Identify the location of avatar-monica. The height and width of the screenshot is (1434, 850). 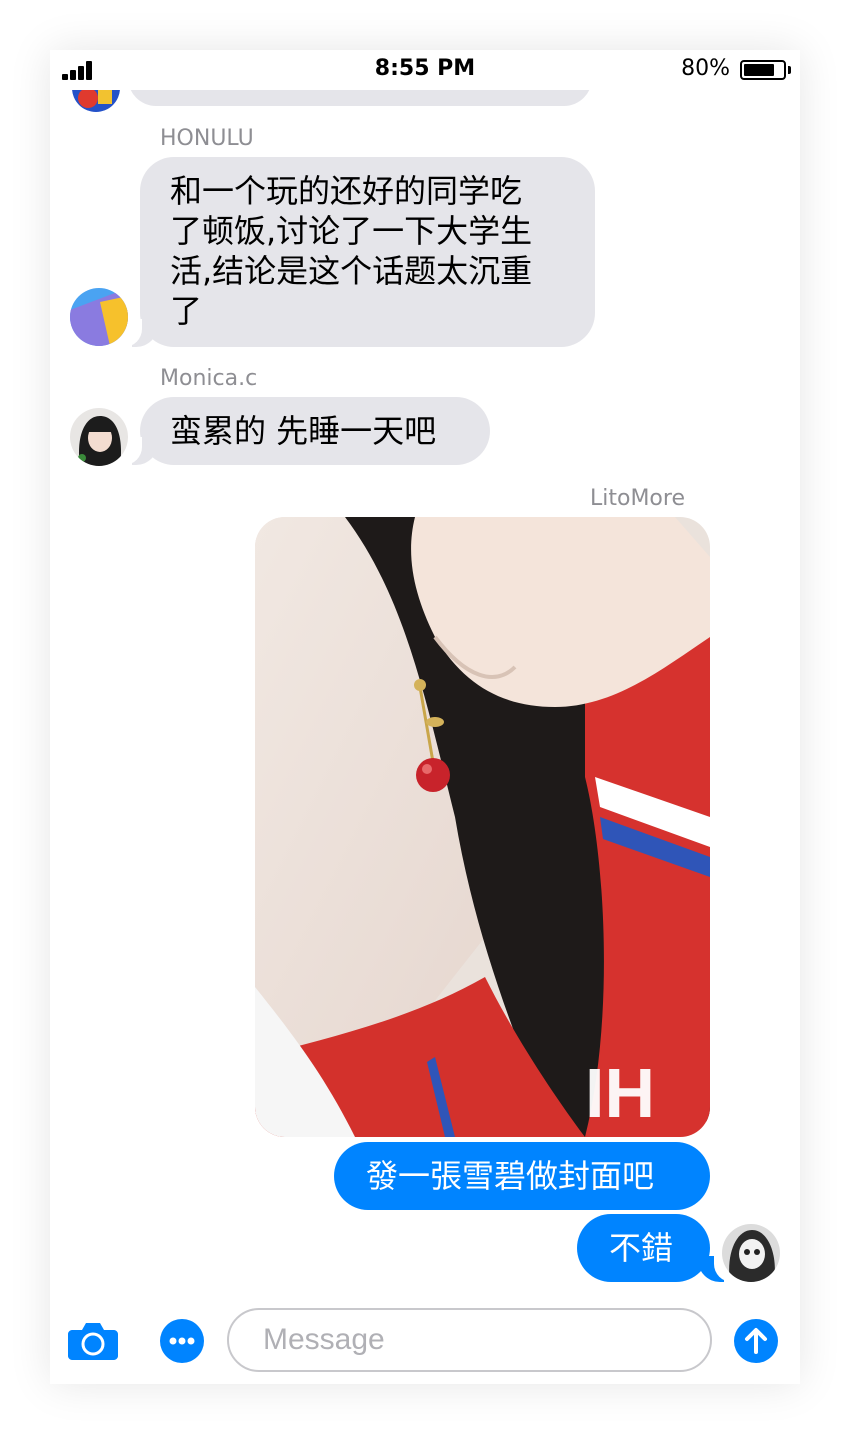
(99, 437).